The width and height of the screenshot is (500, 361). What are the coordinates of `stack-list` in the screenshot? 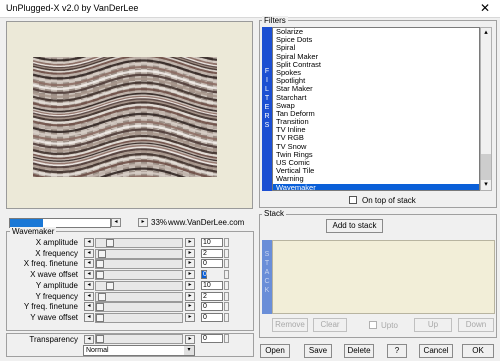 It's located at (383, 277).